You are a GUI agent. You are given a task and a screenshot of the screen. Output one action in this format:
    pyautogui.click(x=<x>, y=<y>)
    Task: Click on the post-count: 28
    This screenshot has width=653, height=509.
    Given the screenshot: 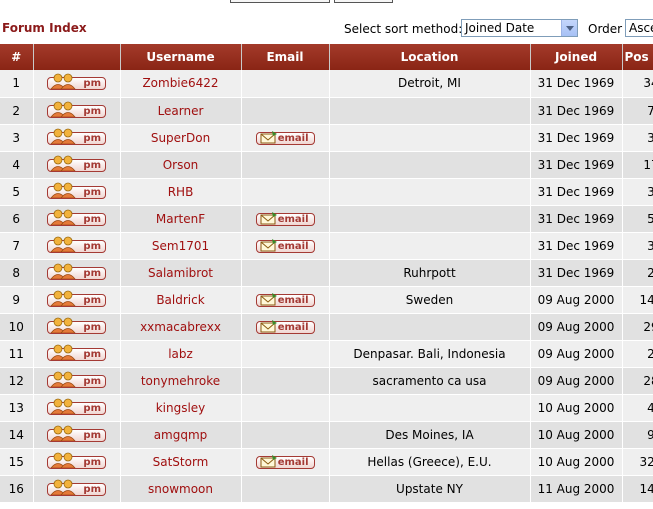 What is the action you would take?
    pyautogui.click(x=637, y=381)
    